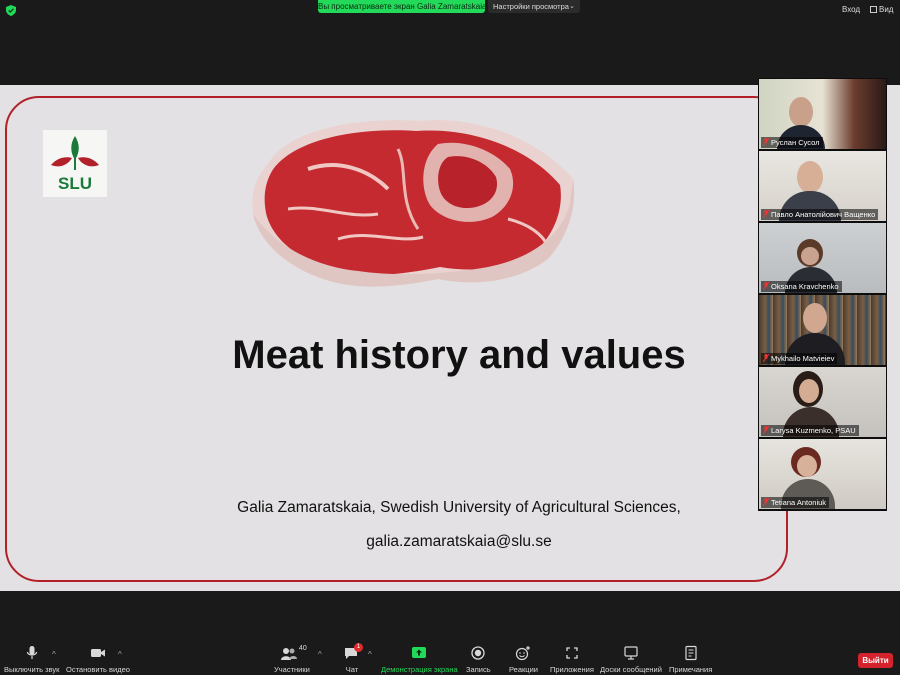 Image resolution: width=900 pixels, height=675 pixels. I want to click on whiteboards-button: Доски сообщений, so click(631, 659).